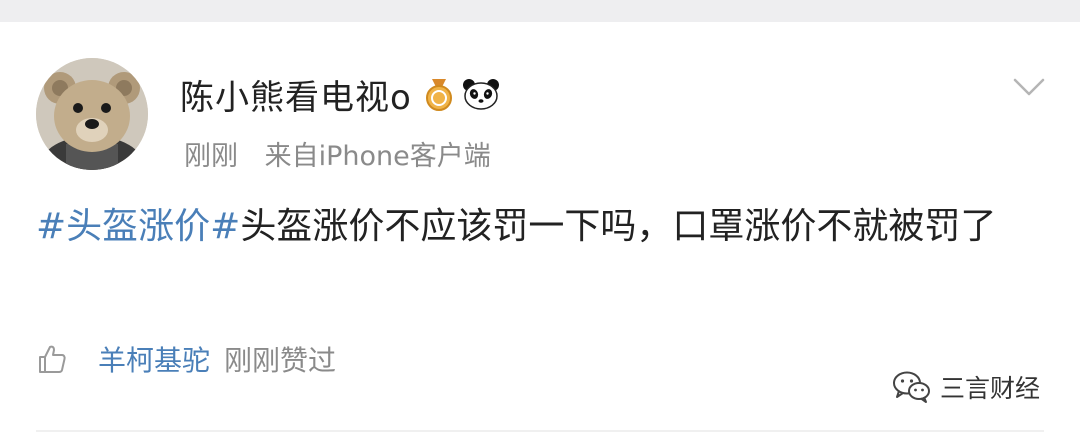 Image resolution: width=1080 pixels, height=432 pixels. Describe the element at coordinates (618, 226) in the screenshot. I see `post-body-text: 头盔涨价不应该罚一下吗，口罩涨价不就被罚了` at that location.